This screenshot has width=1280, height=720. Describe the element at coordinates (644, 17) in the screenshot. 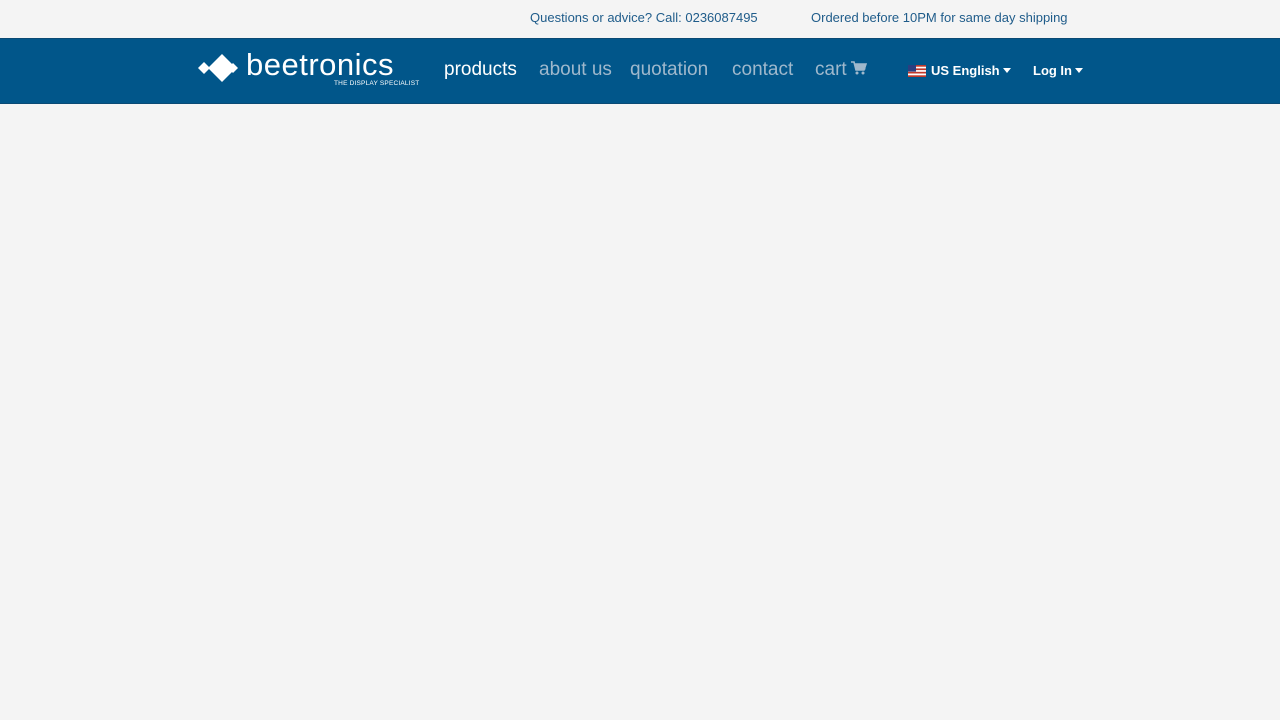

I see `call-info-link: Questions or advice? Call: 0236087495` at that location.